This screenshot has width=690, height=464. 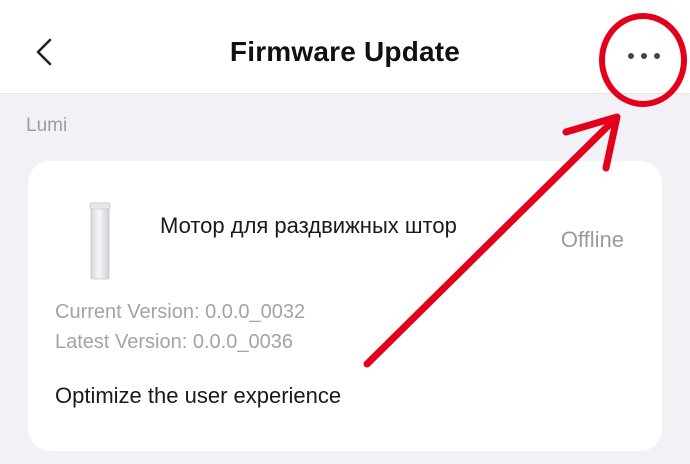 I want to click on device-name: Мотор для раздвижных штор, so click(x=308, y=225).